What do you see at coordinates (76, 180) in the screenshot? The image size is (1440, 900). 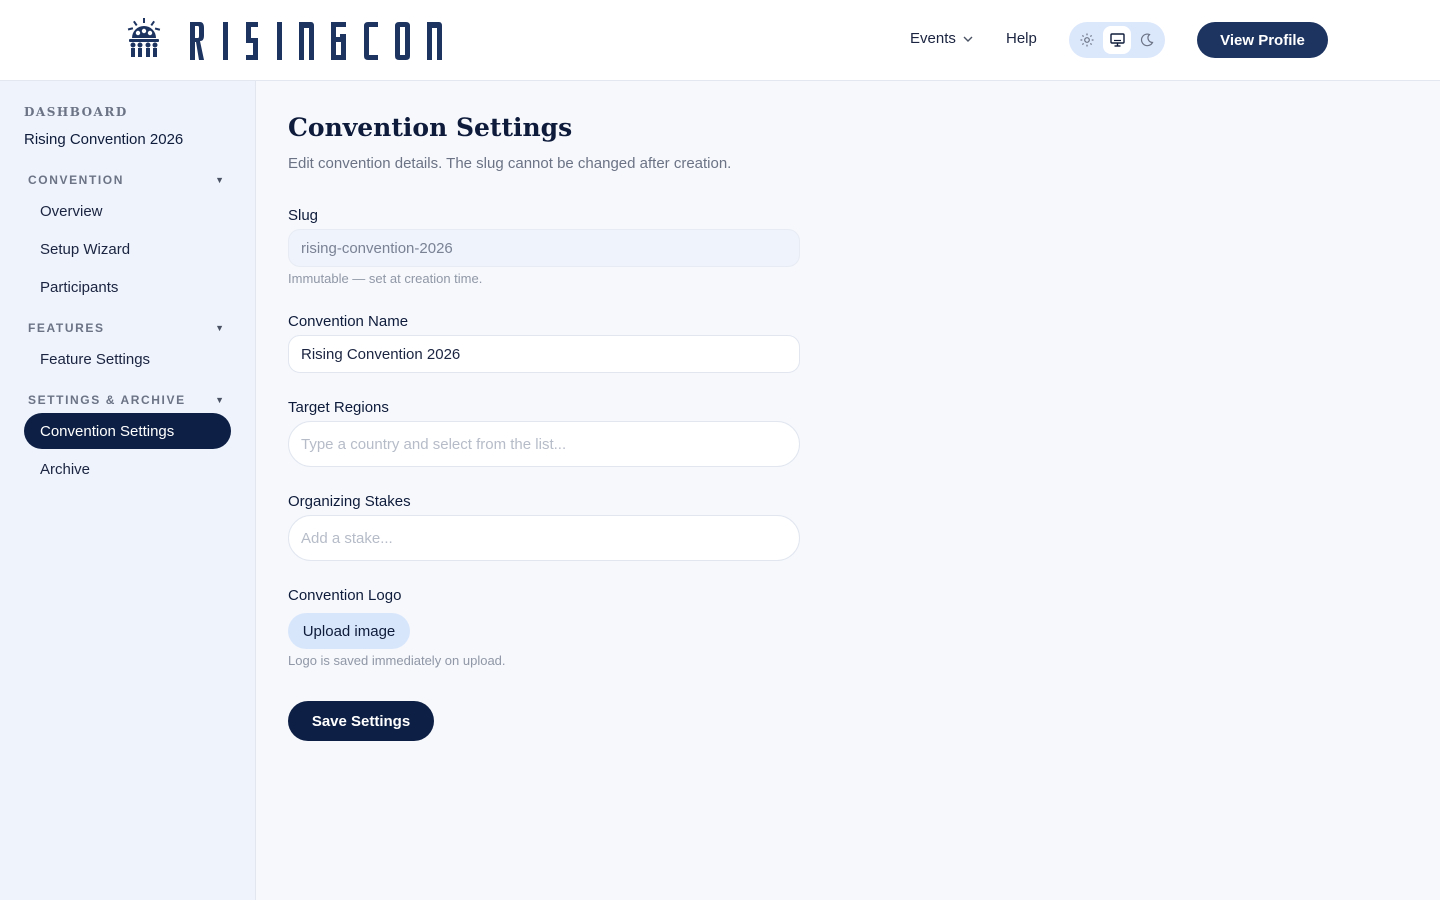 I see `sidebar-section-title: CONVENTION` at bounding box center [76, 180].